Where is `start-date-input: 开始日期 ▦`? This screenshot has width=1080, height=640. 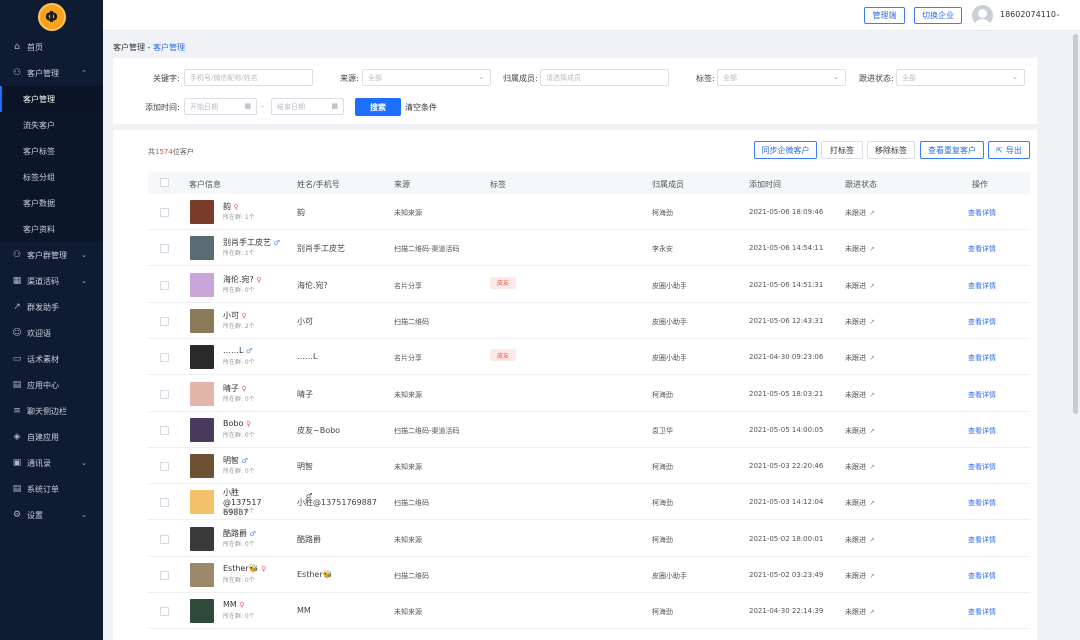 start-date-input: 开始日期 ▦ is located at coordinates (220, 106).